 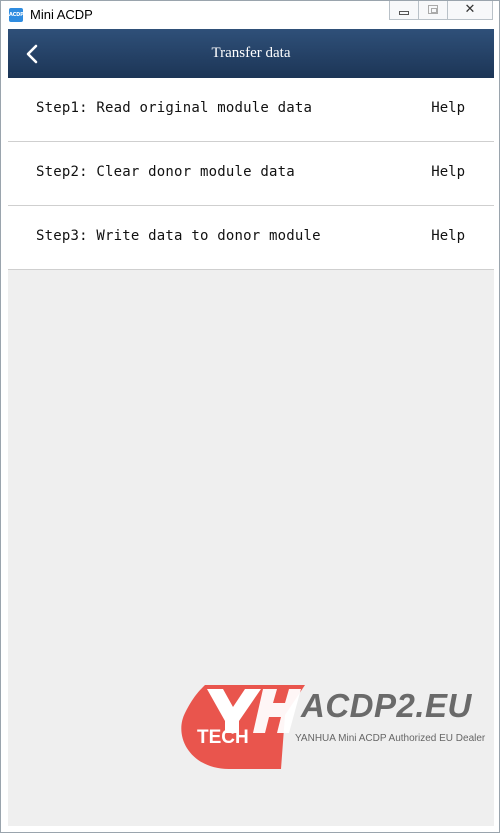 What do you see at coordinates (250, 15) in the screenshot?
I see `window-titlebar: ACDP Mini ACDP ✕` at bounding box center [250, 15].